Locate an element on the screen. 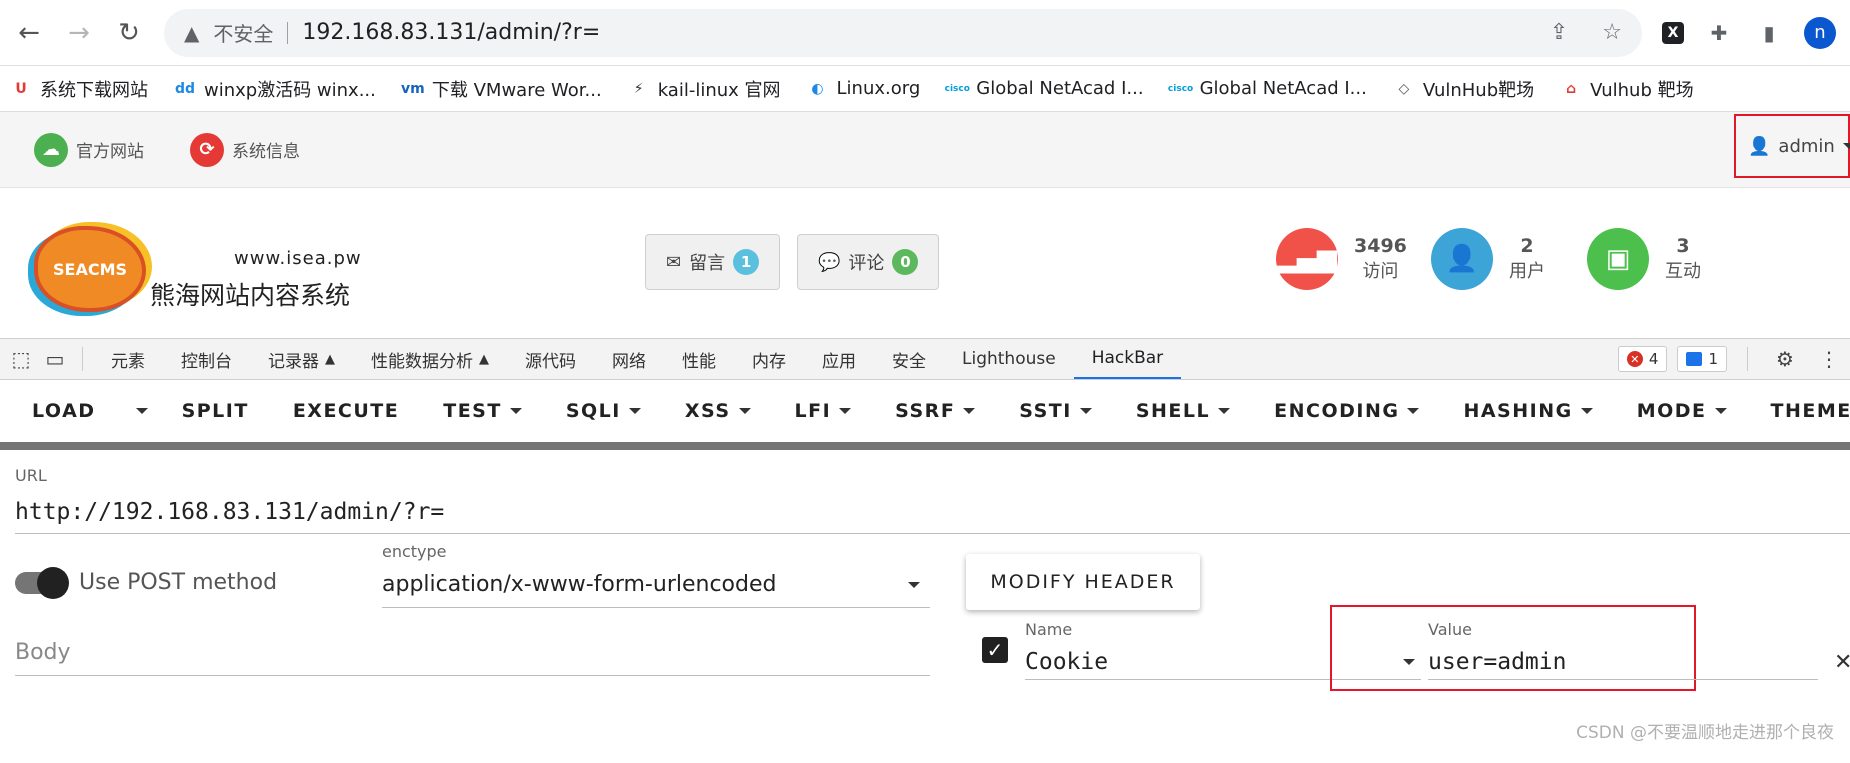 The height and width of the screenshot is (763, 1850). hackbar-button-label: EXECUTE is located at coordinates (346, 411).